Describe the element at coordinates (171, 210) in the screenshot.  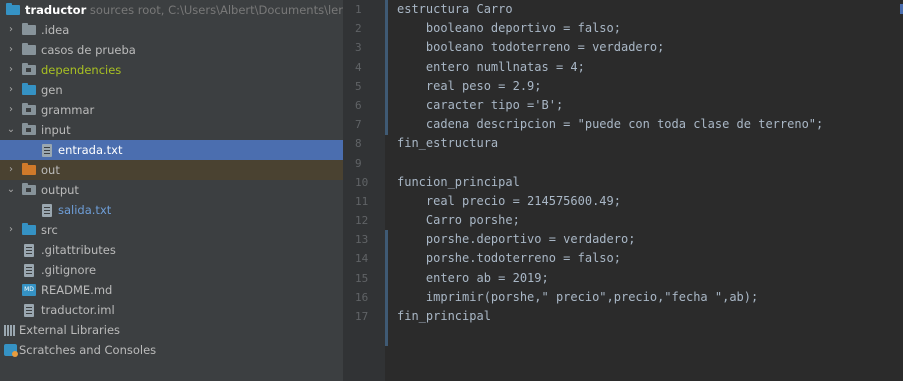
I see `tree-item-salida-txt: salida.txt` at that location.